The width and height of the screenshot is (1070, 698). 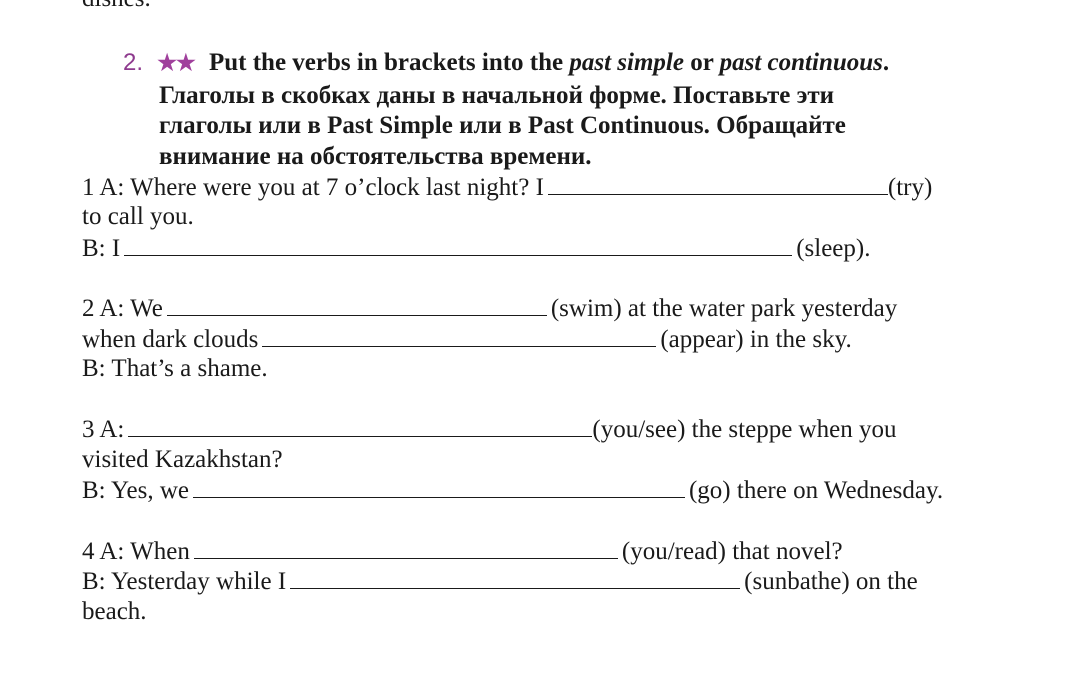 What do you see at coordinates (116, 7) in the screenshot?
I see `previous-exercise-tail: dishes.` at bounding box center [116, 7].